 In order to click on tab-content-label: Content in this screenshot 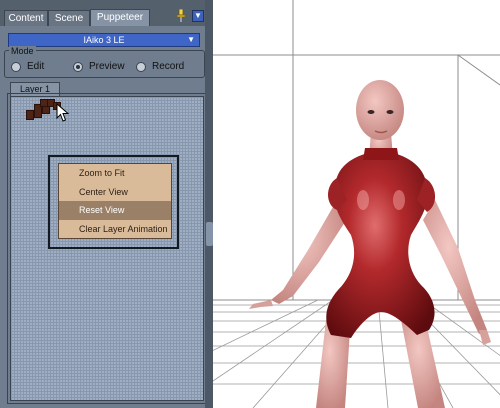, I will do `click(26, 18)`.